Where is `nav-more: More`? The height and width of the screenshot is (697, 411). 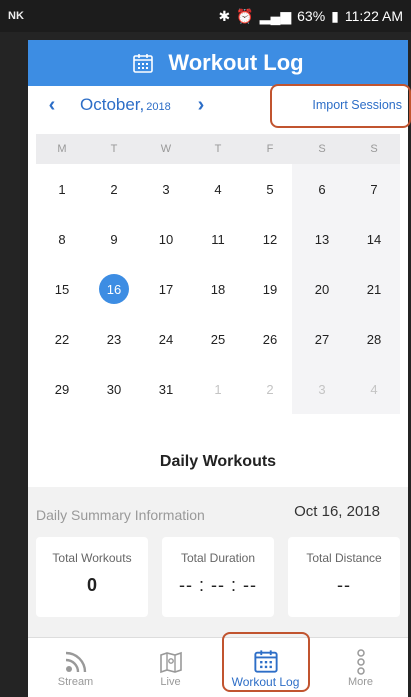
nav-more: More is located at coordinates (361, 668).